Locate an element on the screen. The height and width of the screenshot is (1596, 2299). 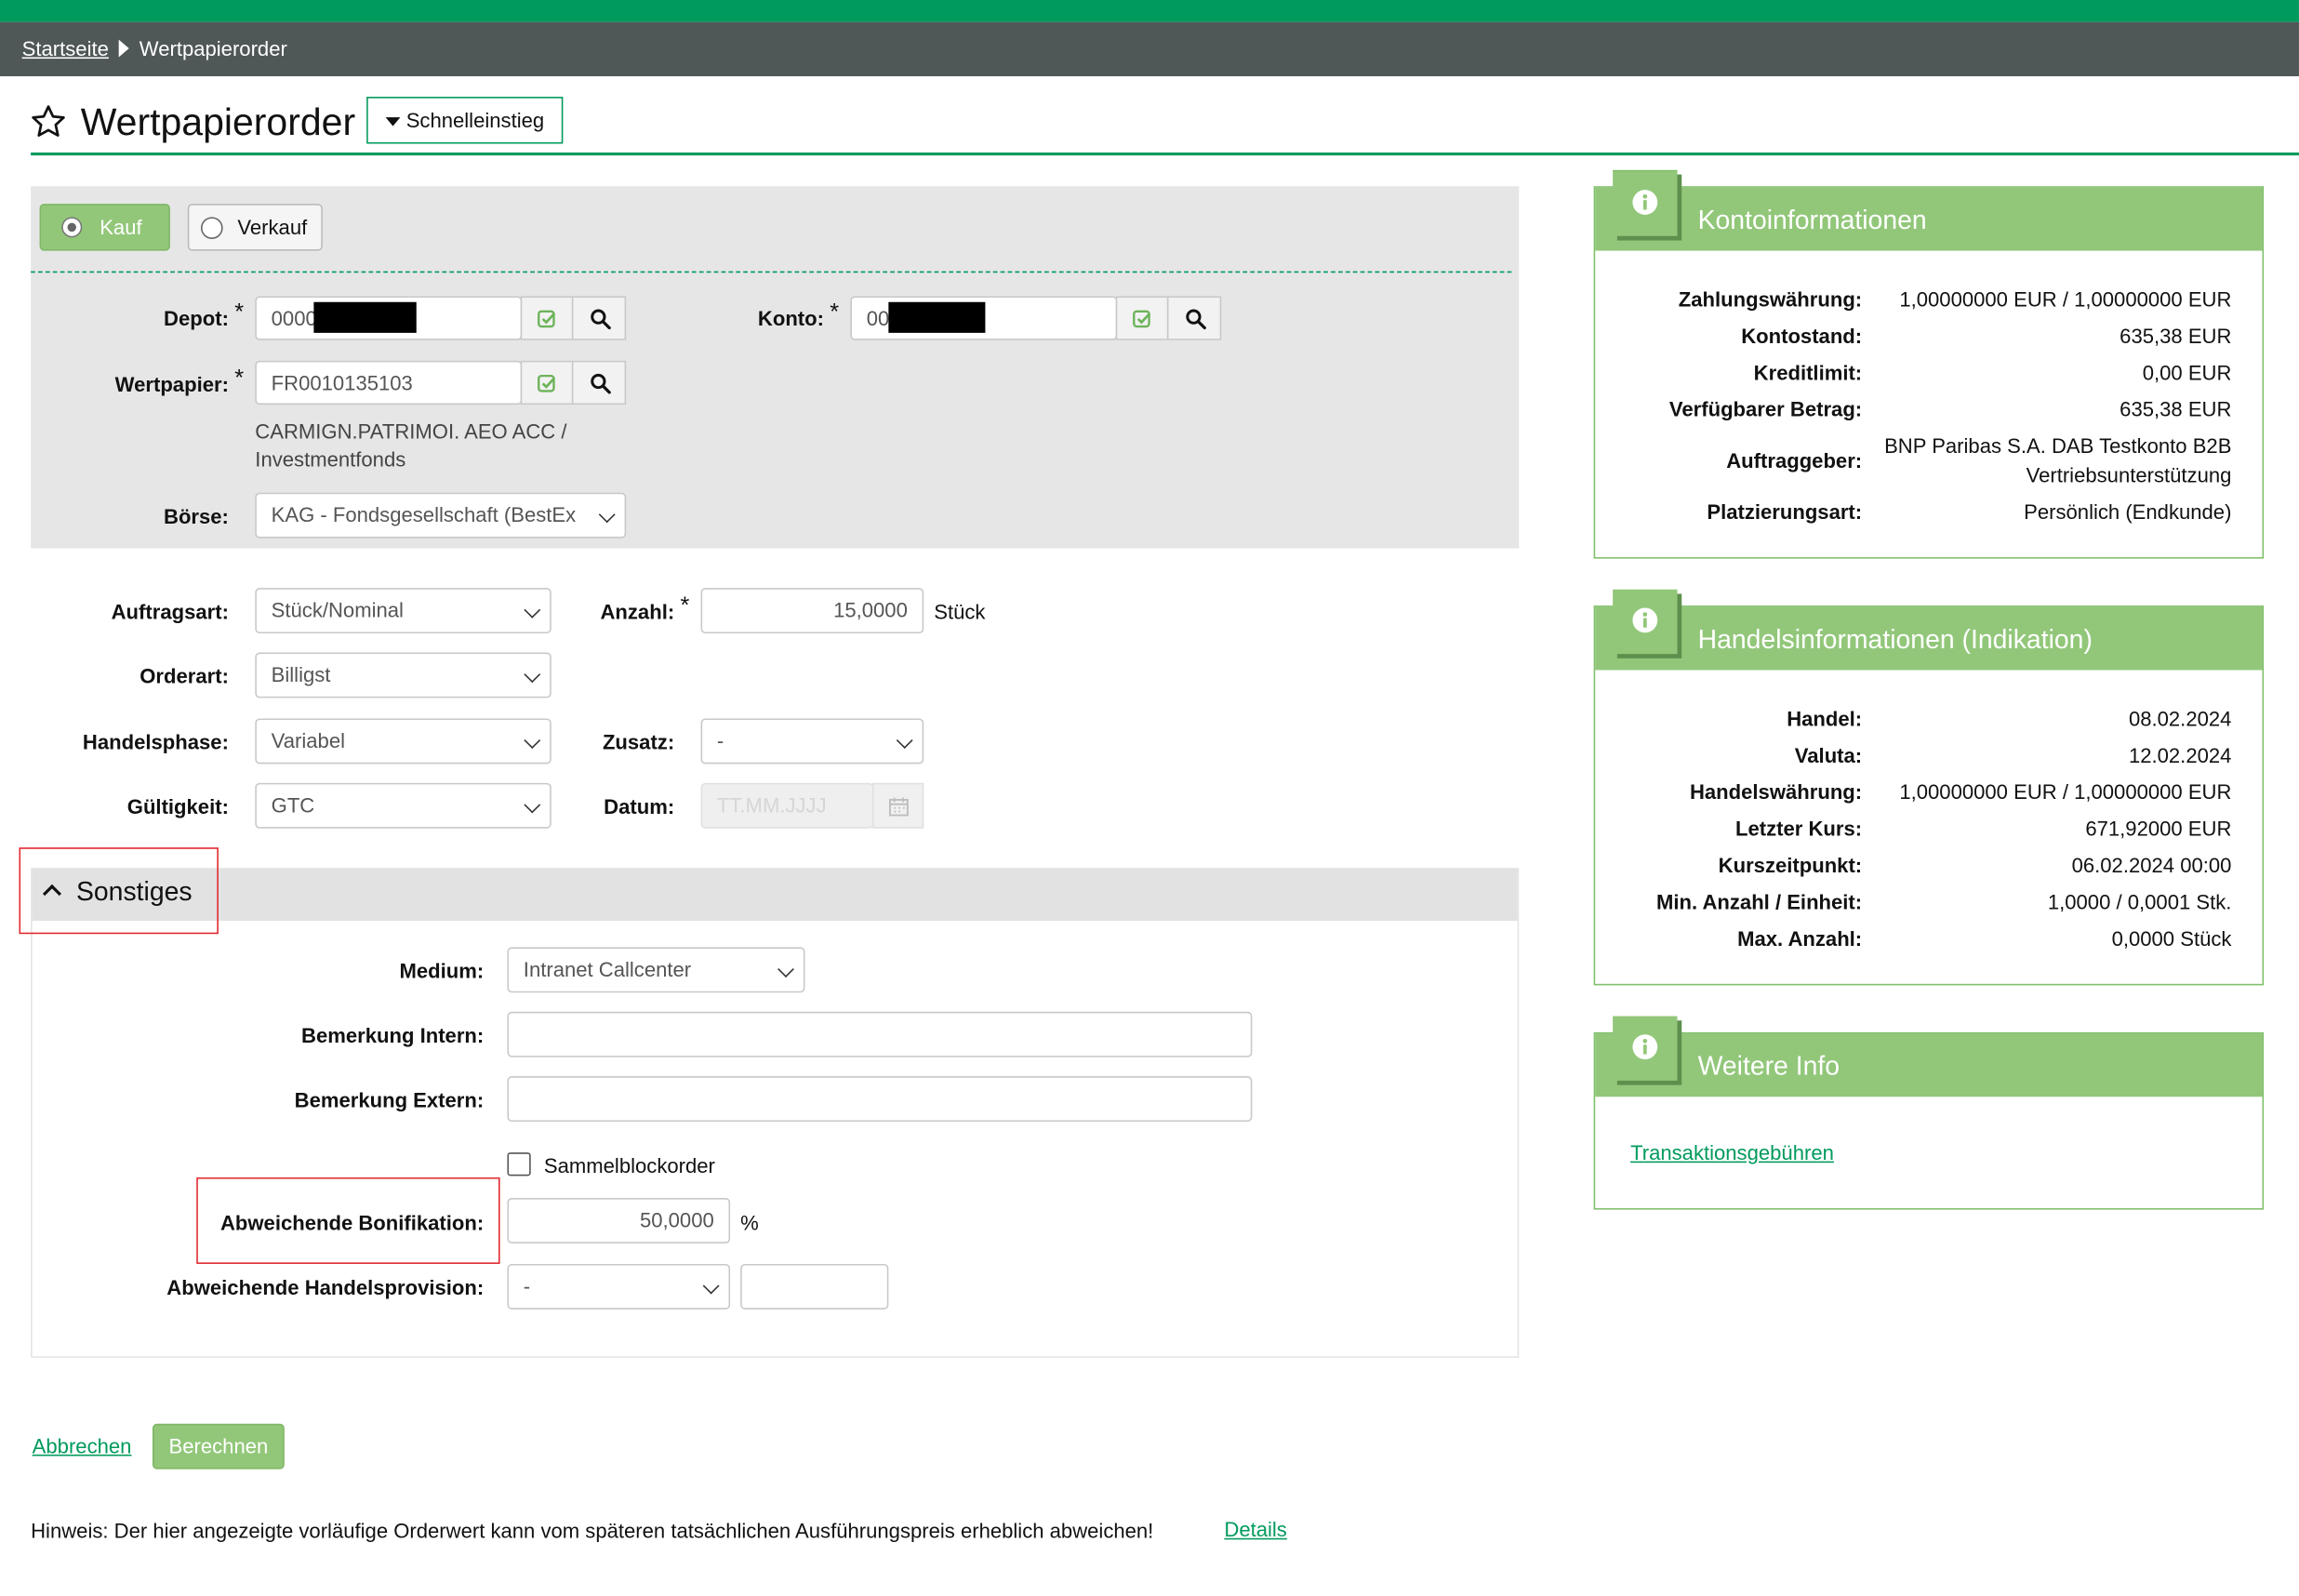
quick-entry-button: Schnelleinstieg is located at coordinates (465, 121).